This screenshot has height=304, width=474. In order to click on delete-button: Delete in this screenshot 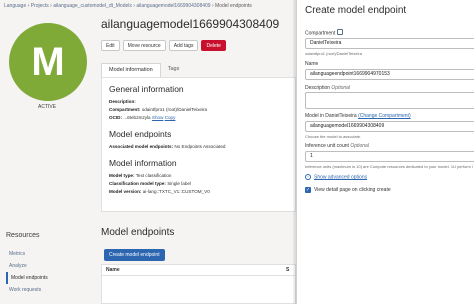, I will do `click(213, 45)`.